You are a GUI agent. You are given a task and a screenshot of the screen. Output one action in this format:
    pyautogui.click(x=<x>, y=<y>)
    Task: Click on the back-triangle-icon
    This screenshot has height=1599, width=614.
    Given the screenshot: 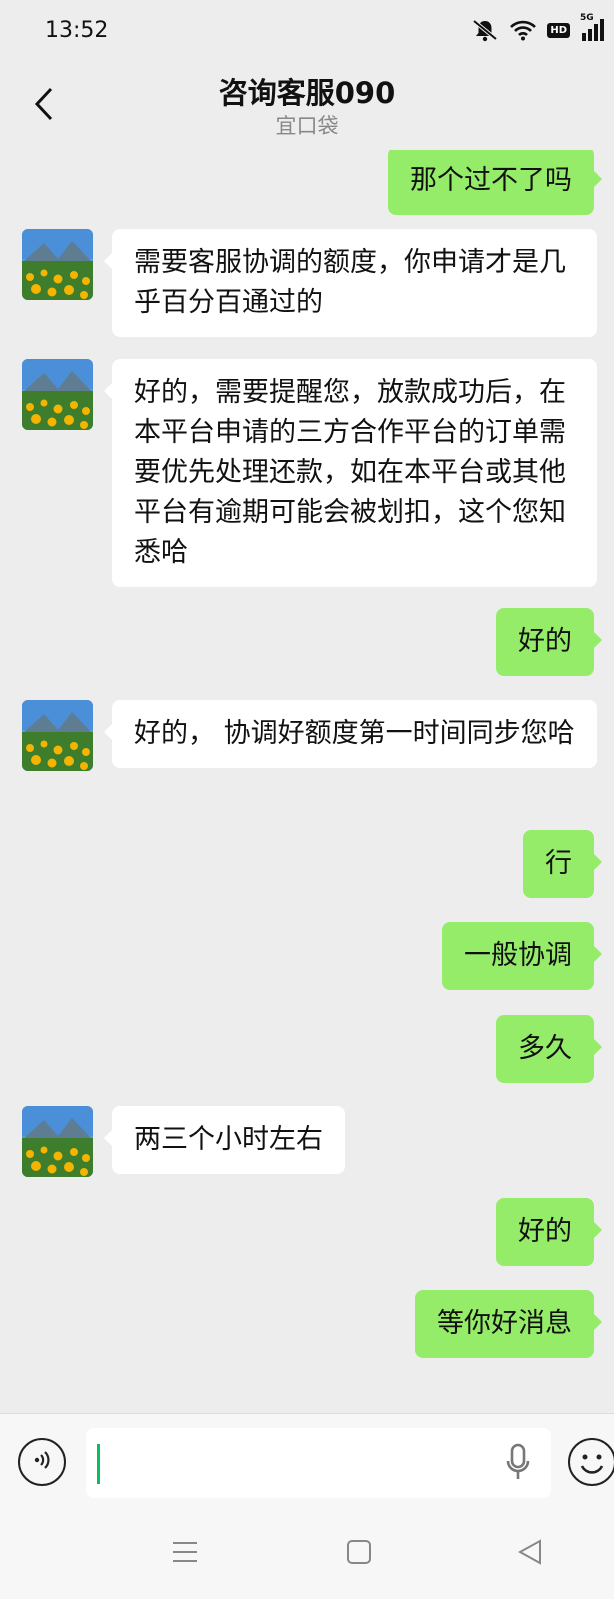 What is the action you would take?
    pyautogui.click(x=529, y=1554)
    